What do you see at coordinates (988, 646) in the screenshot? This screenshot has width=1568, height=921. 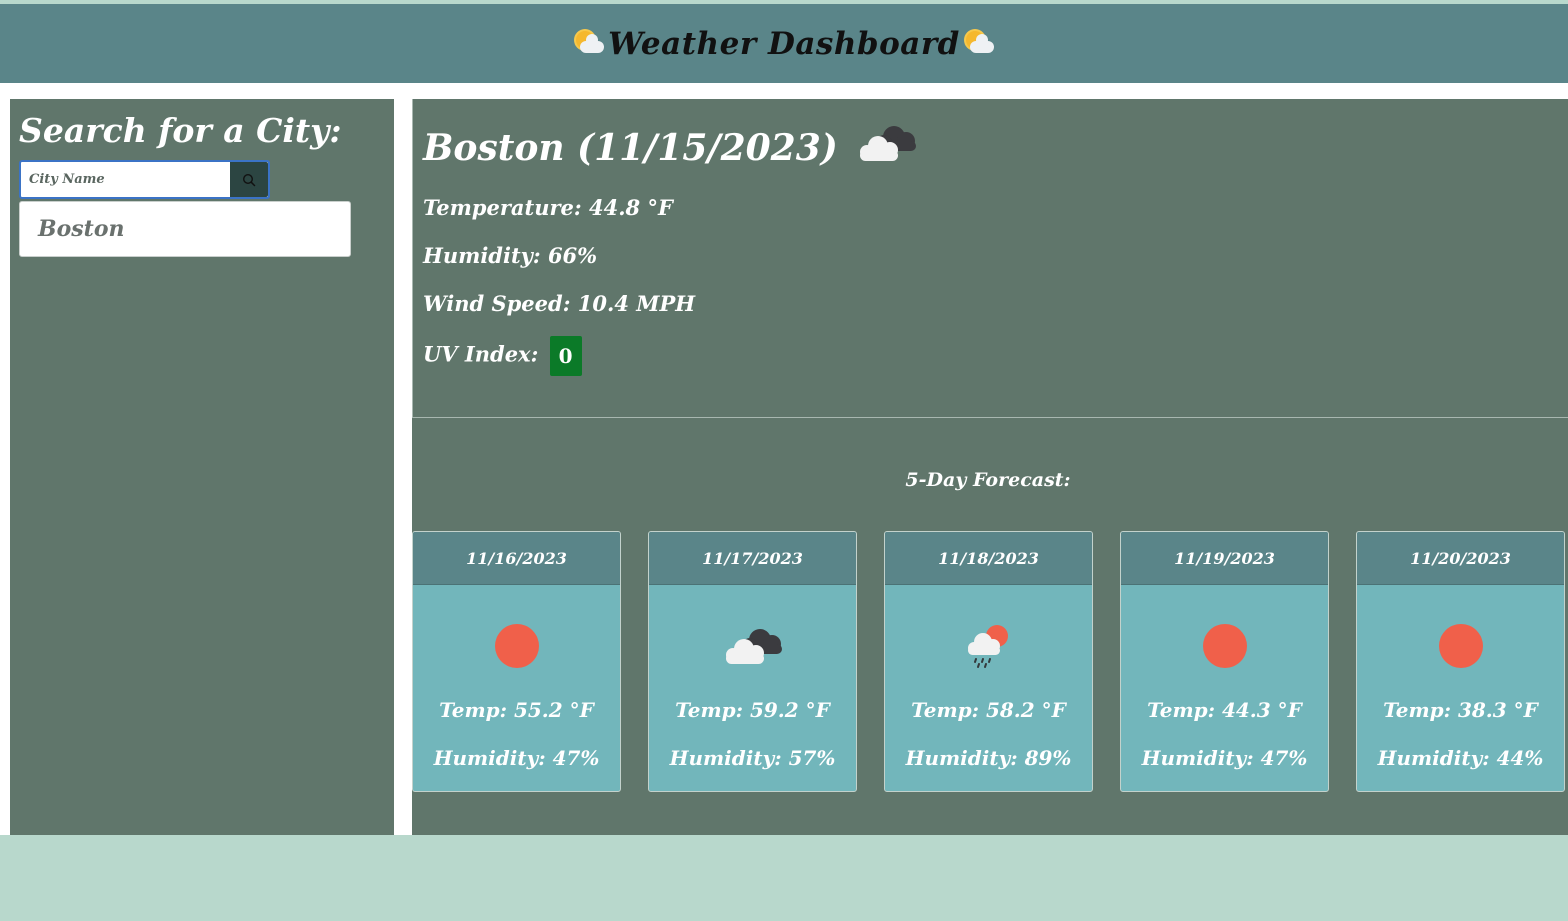 I see `rain-sun-icon` at bounding box center [988, 646].